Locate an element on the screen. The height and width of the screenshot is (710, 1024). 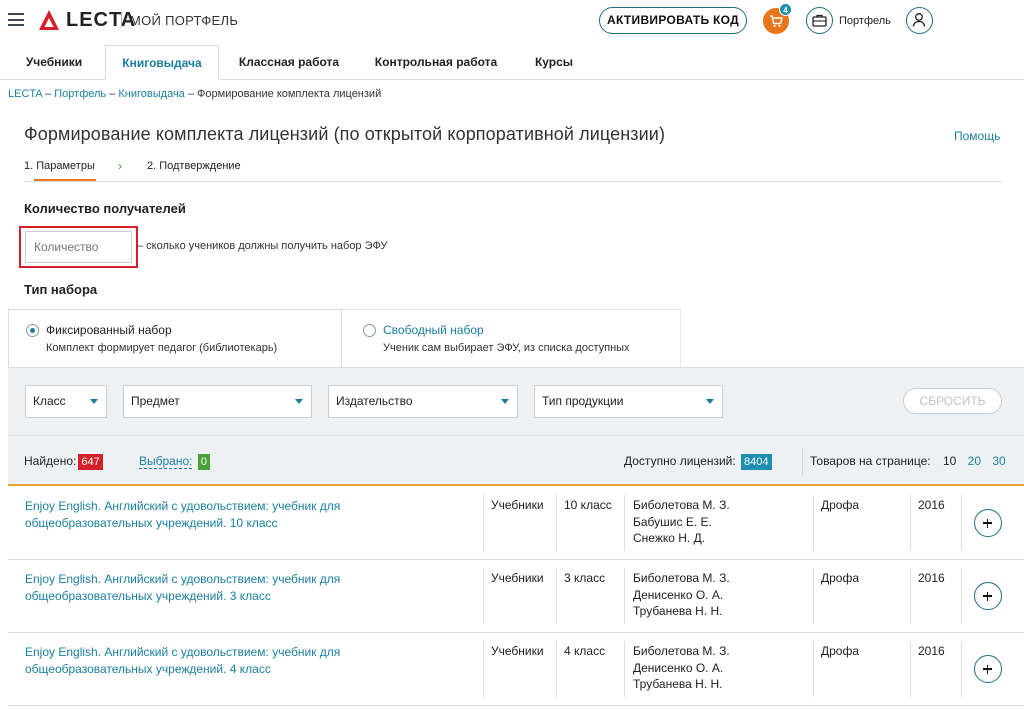
licenses-count-badge: 8404 is located at coordinates (756, 462).